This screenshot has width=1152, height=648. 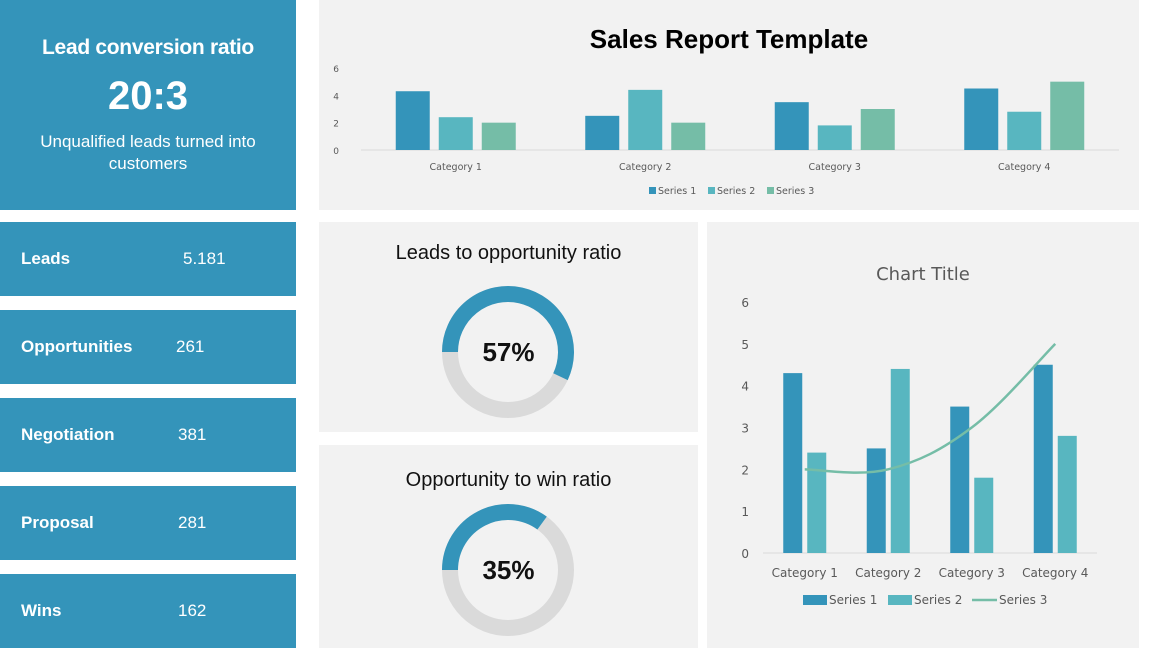 What do you see at coordinates (508, 570) in the screenshot?
I see `donut-percentage: 35%` at bounding box center [508, 570].